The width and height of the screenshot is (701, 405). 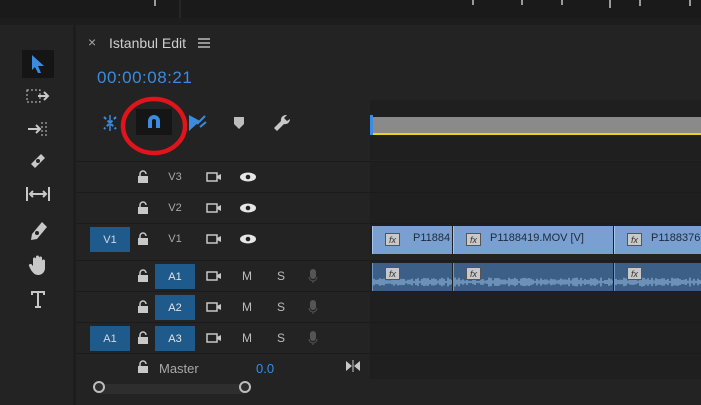 I want to click on linked-selection-icon, so click(x=197, y=123).